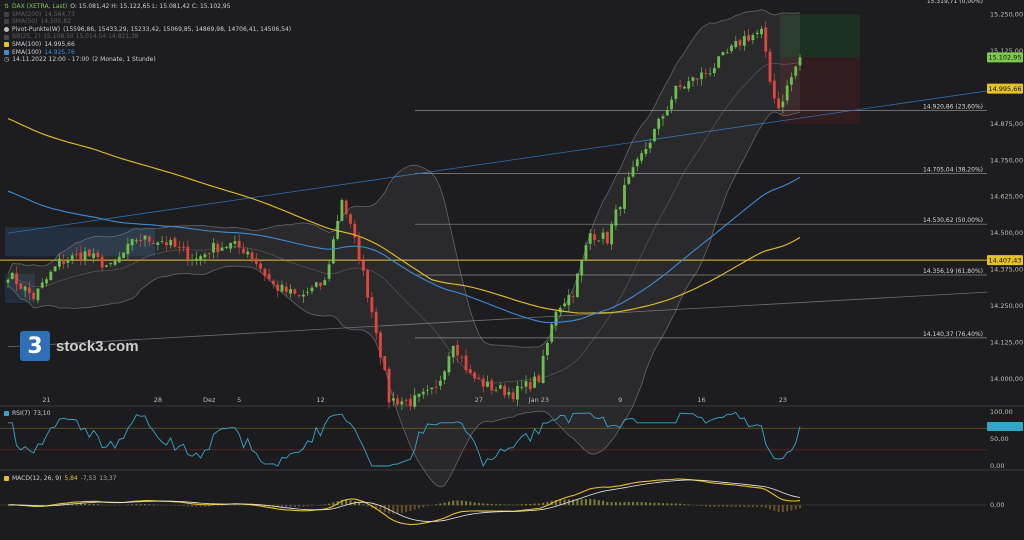  Describe the element at coordinates (158, 400) in the screenshot. I see `time-axis-tick: 28` at that location.